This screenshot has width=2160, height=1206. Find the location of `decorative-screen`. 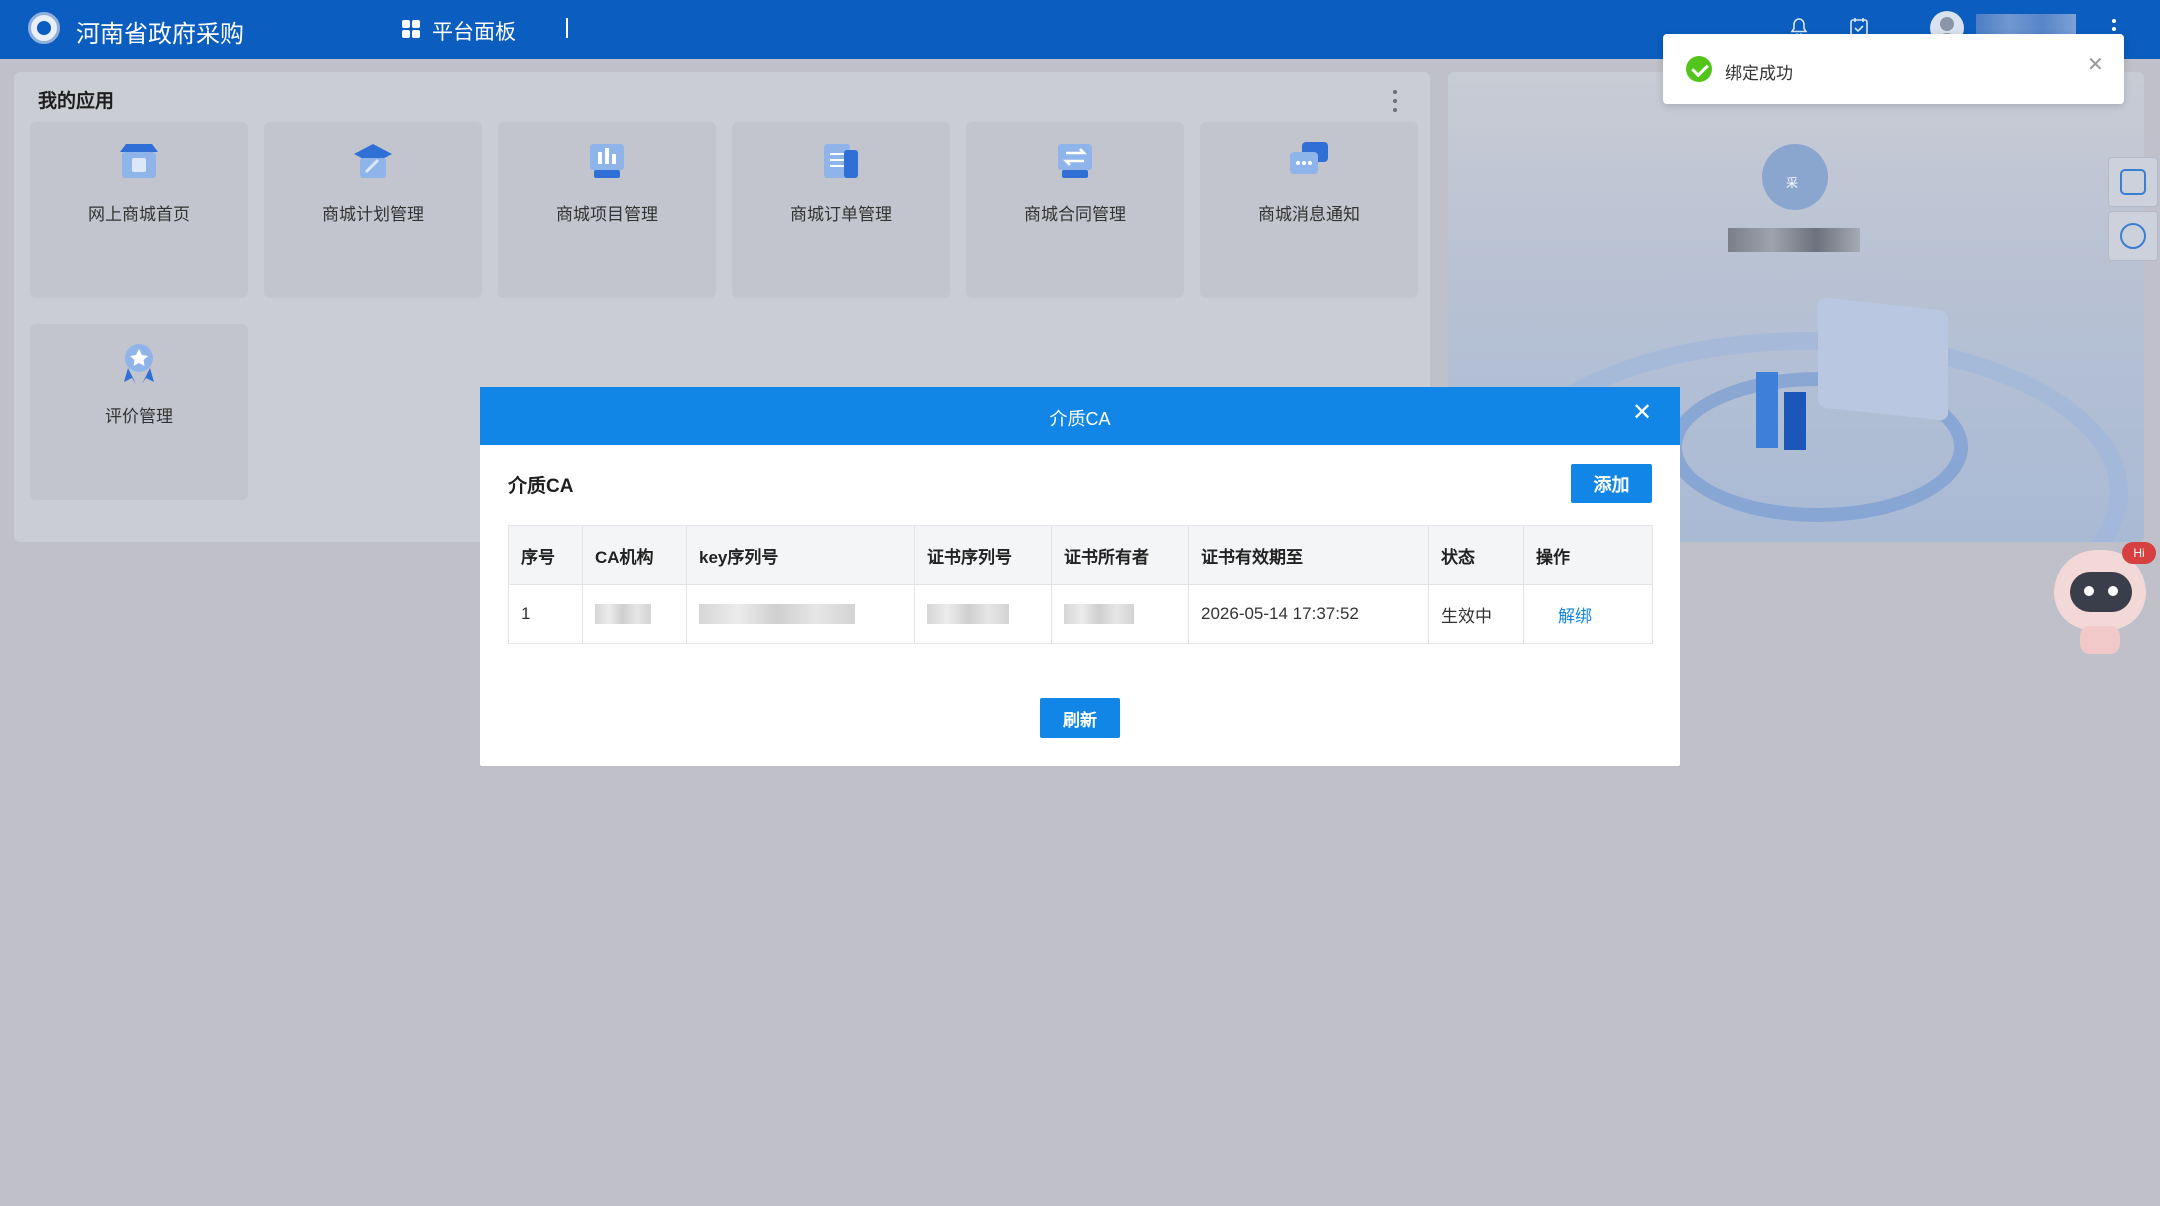

decorative-screen is located at coordinates (1883, 359).